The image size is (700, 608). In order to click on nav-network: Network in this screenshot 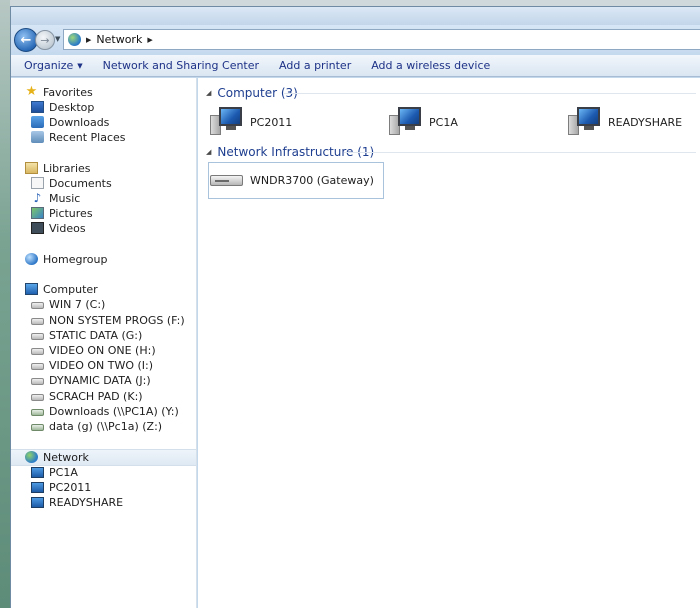, I will do `click(57, 457)`.